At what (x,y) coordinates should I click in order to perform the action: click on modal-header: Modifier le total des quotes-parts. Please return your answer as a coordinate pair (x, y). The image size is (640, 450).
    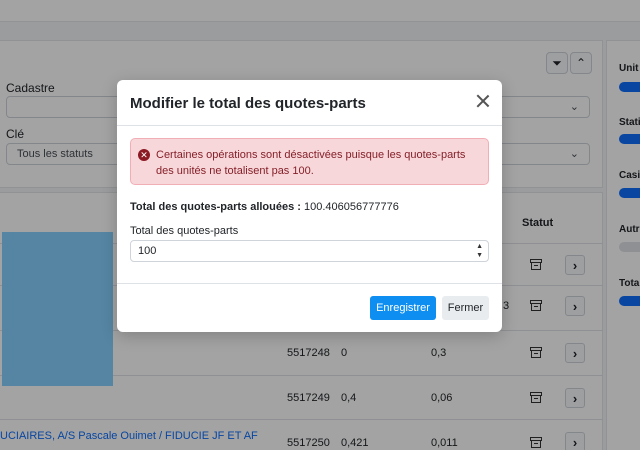
    Looking at the image, I should click on (309, 103).